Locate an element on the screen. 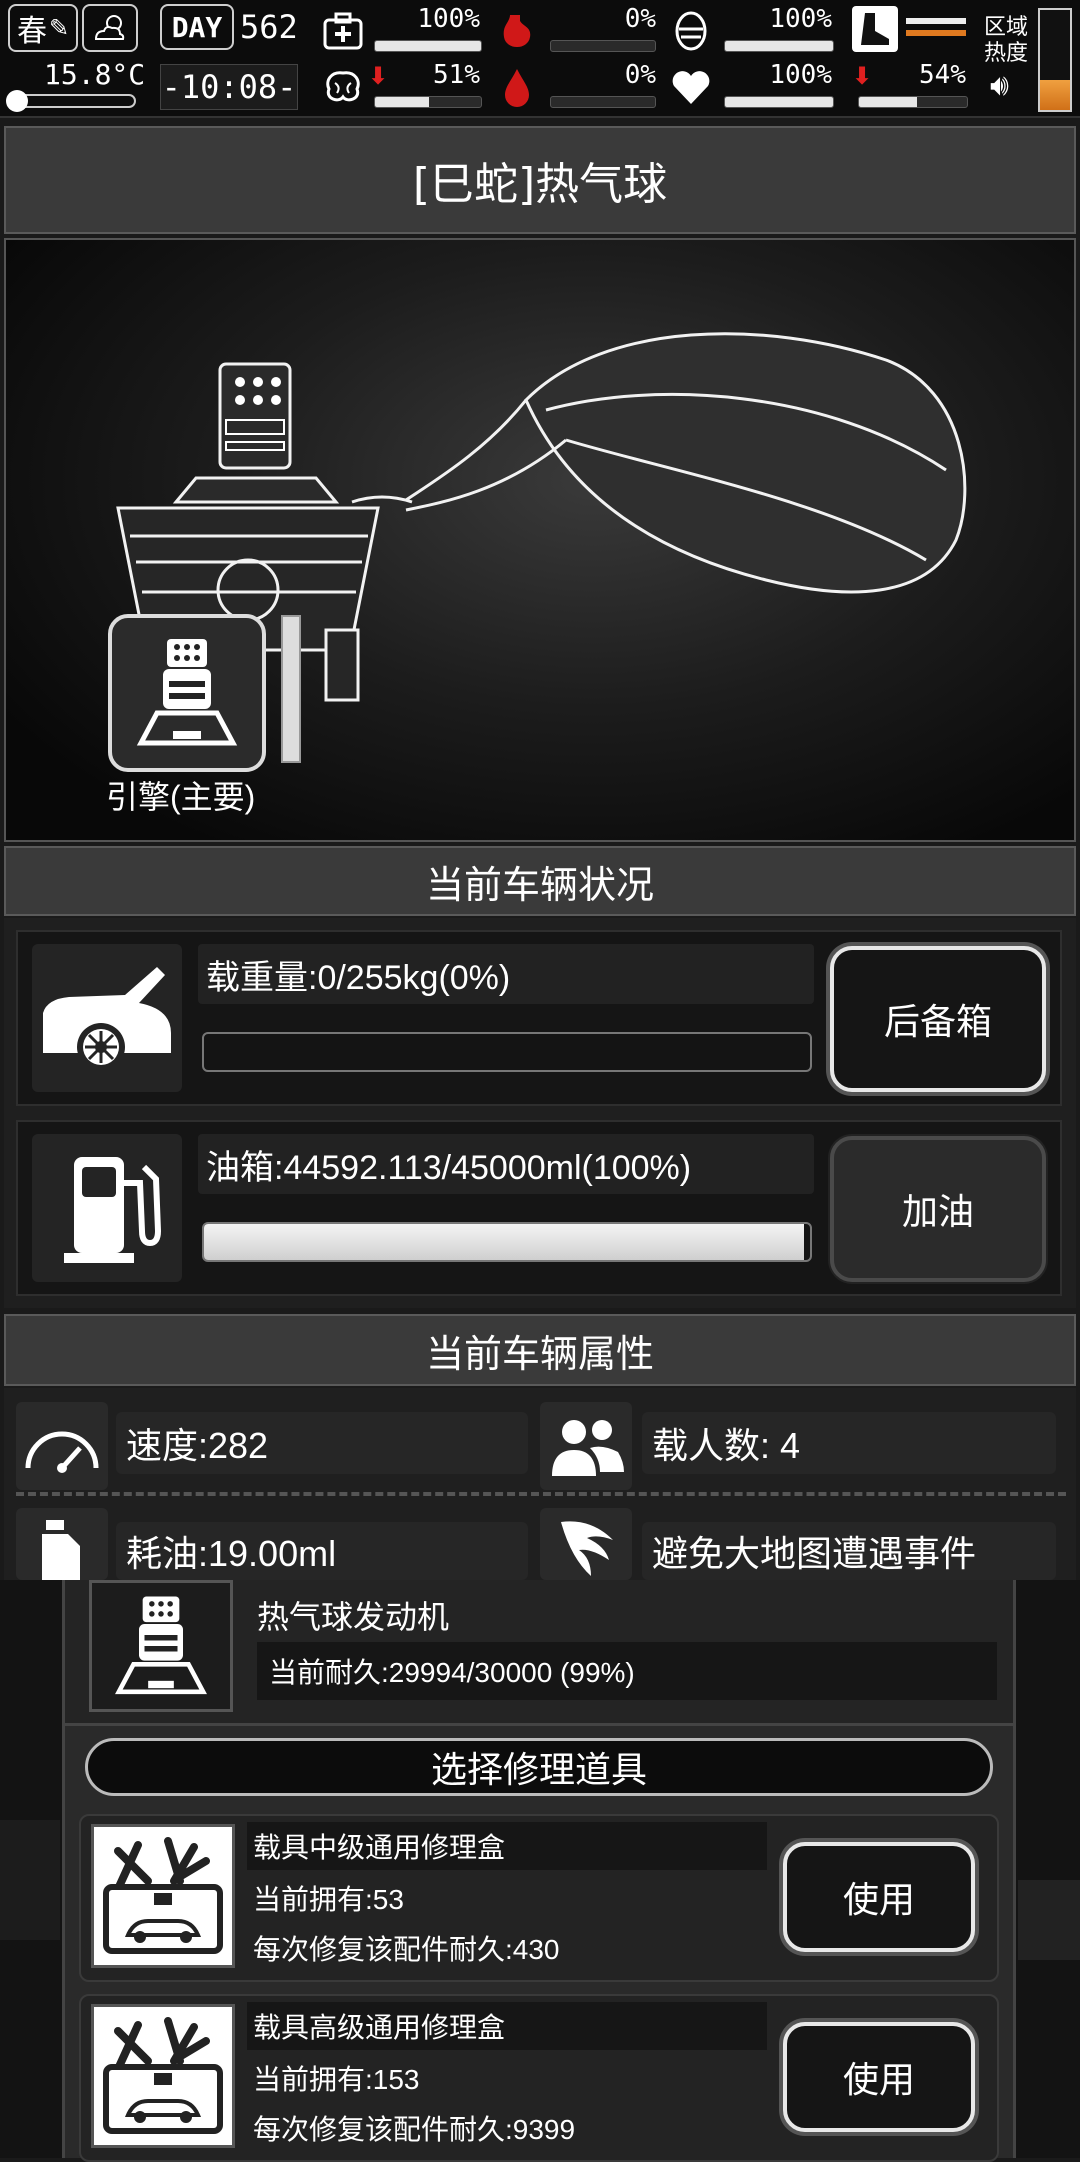 Image resolution: width=1080 pixels, height=2162 pixels. speed-label: 速度:282 is located at coordinates (322, 1443).